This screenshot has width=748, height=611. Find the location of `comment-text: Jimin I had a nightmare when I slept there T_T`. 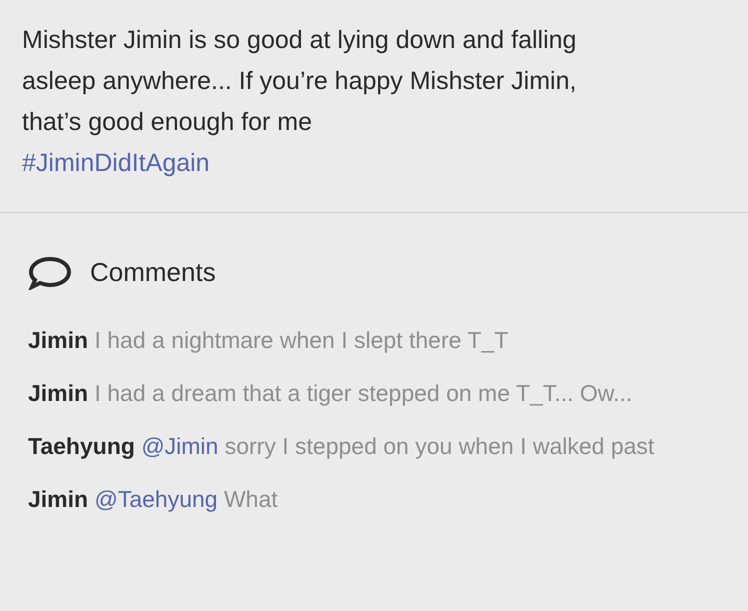

comment-text: Jimin I had a nightmare when I slept there T_T is located at coordinates (269, 340).